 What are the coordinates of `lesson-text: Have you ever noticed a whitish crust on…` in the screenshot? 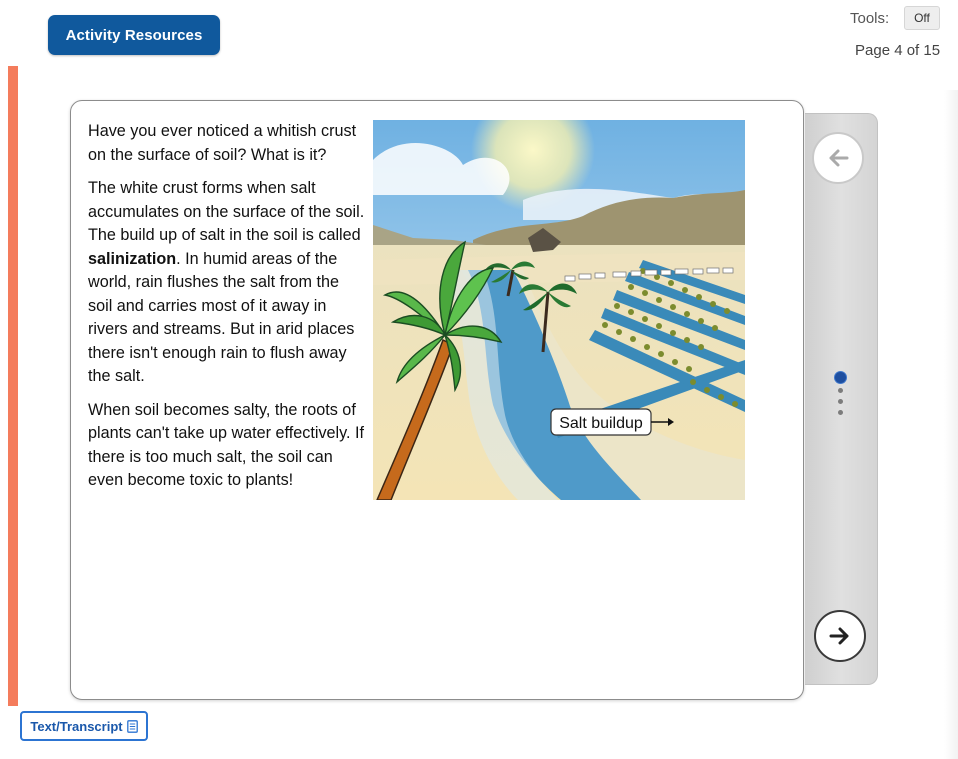 It's located at (227, 311).